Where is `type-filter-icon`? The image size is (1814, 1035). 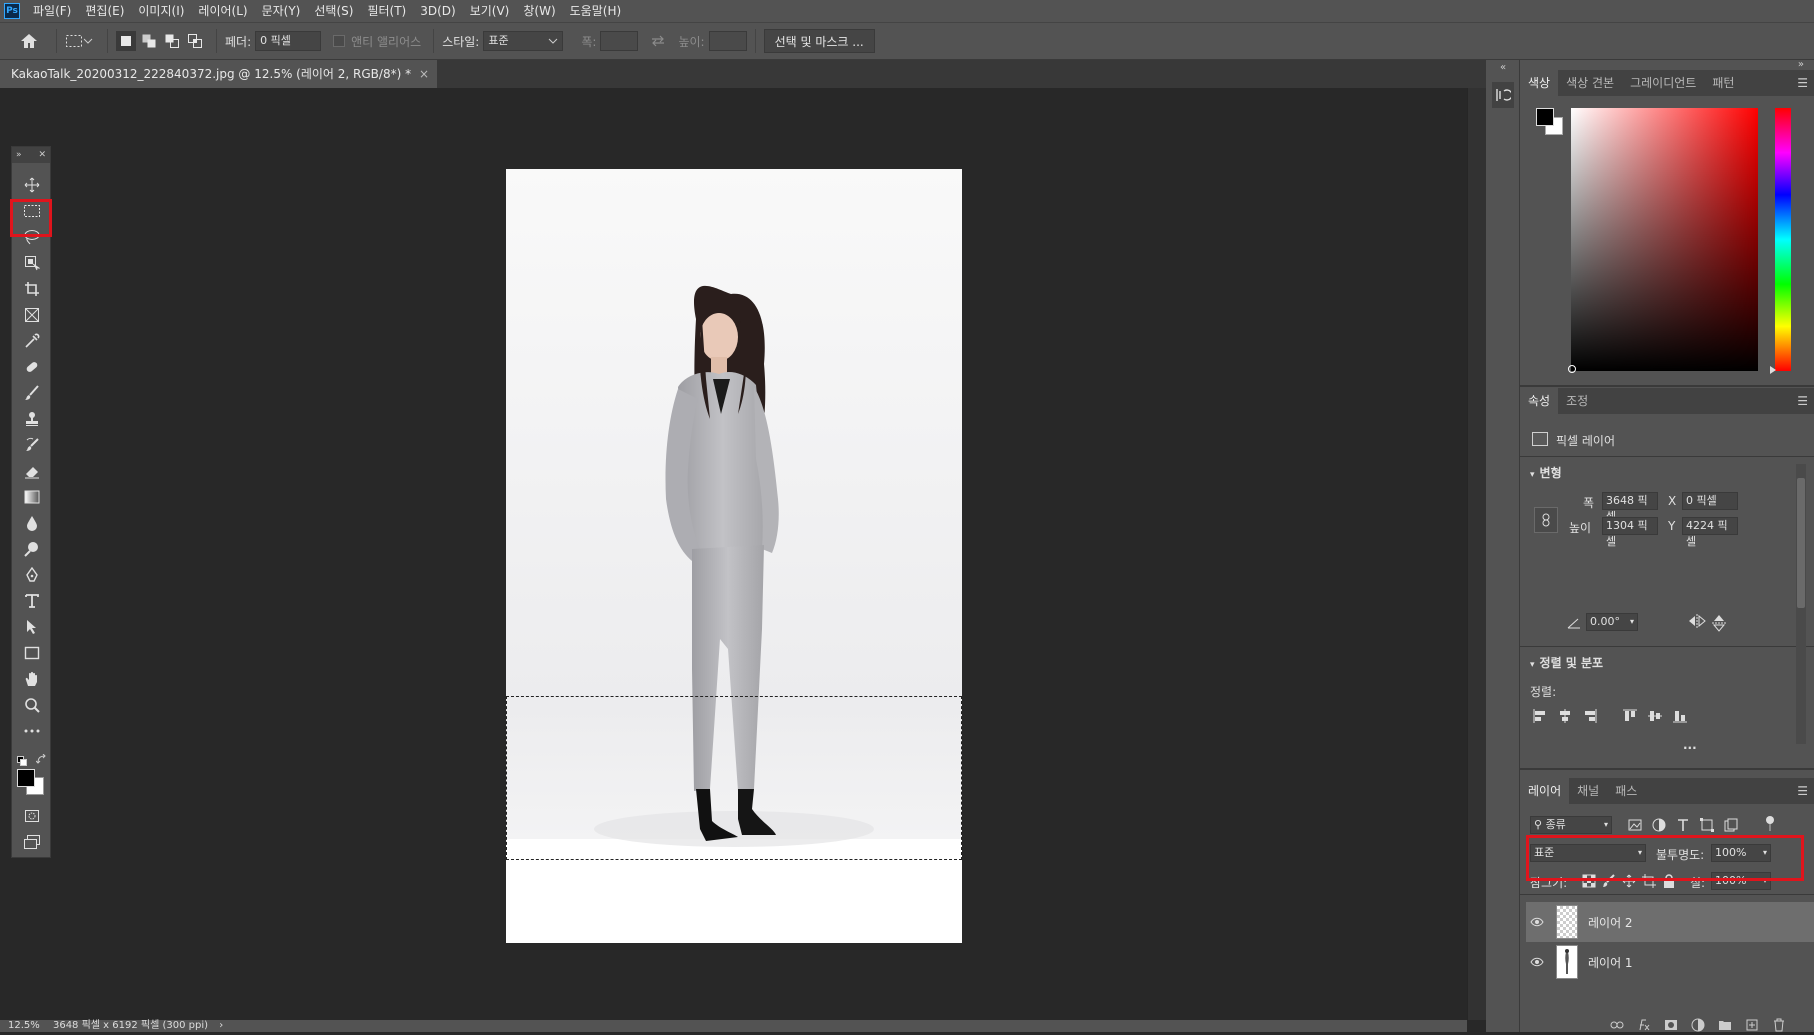
type-filter-icon is located at coordinates (1683, 825).